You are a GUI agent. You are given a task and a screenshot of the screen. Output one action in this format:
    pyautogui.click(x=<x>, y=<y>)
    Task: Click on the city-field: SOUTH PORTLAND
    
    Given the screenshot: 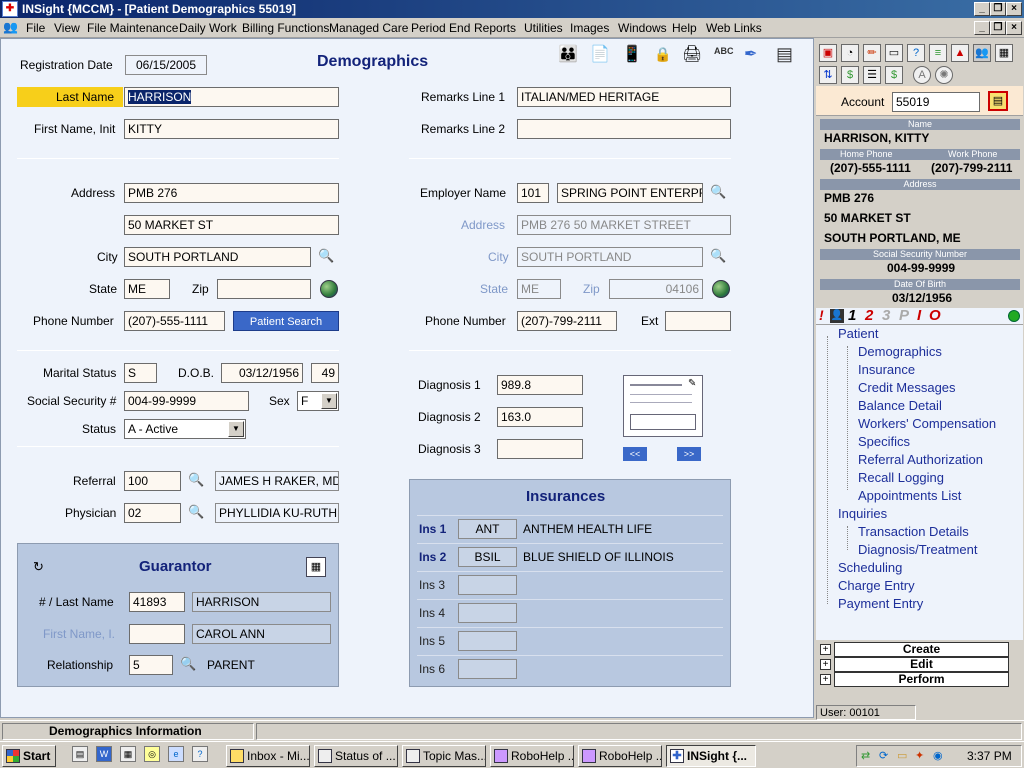 What is the action you would take?
    pyautogui.click(x=217, y=257)
    